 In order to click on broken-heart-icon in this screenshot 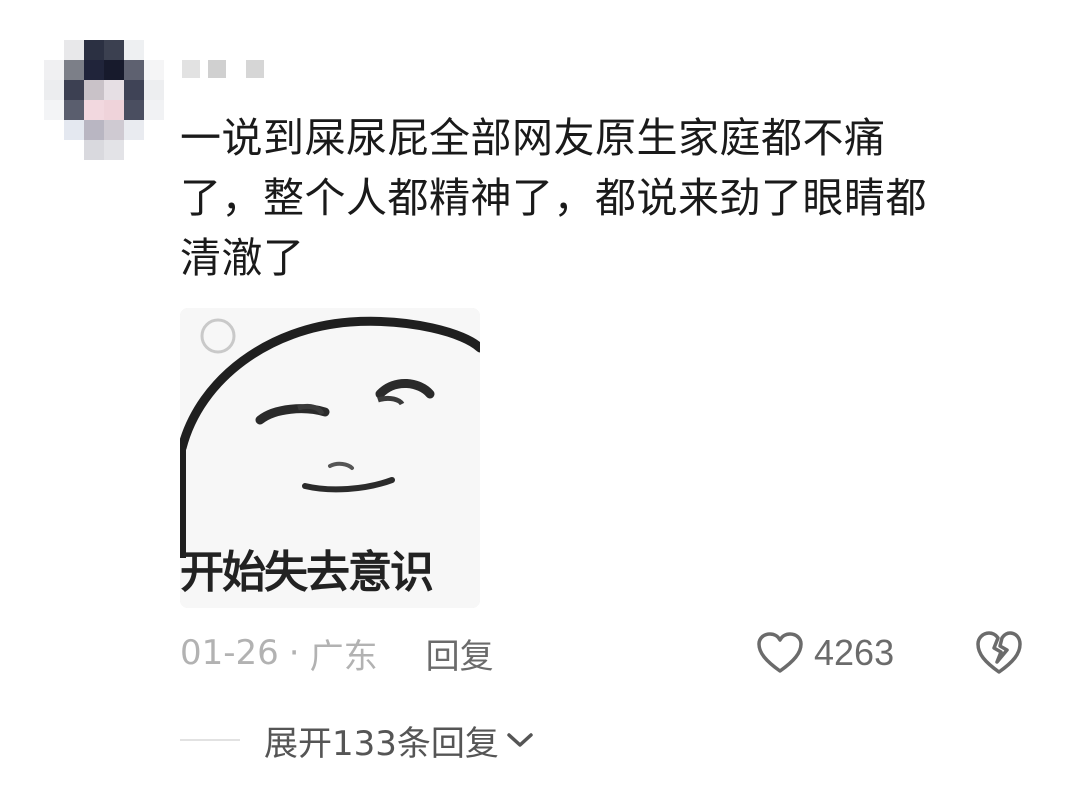, I will do `click(999, 652)`.